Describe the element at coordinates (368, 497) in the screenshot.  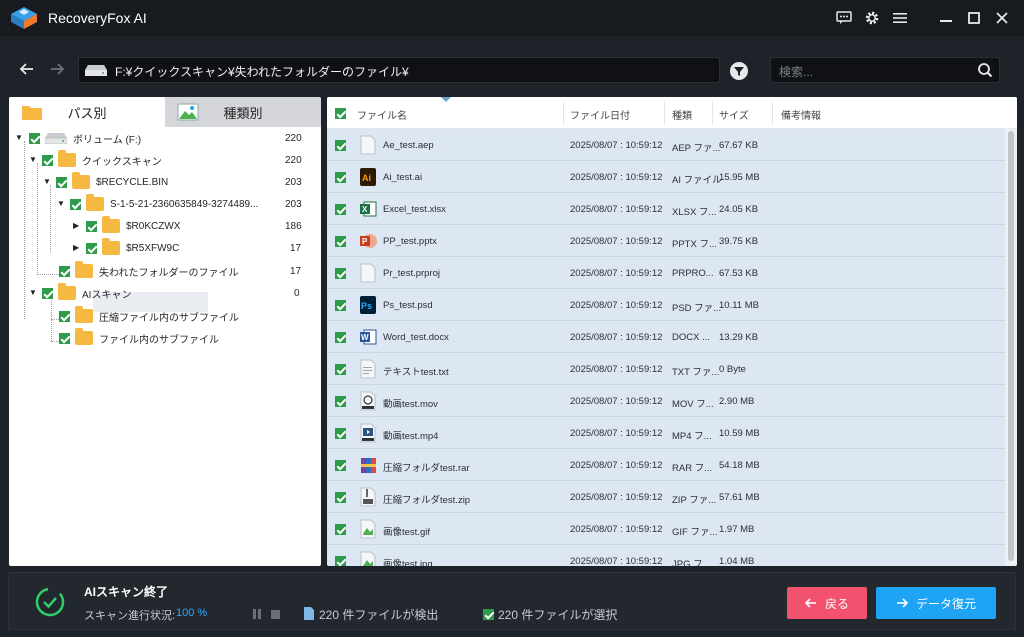
I see `zip-file-icon` at that location.